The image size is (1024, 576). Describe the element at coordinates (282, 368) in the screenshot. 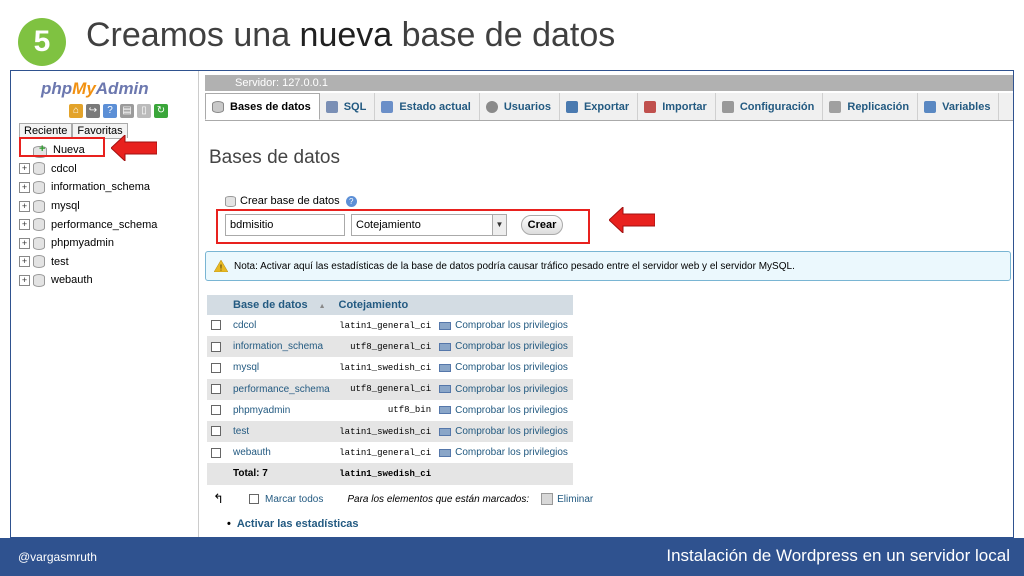

I see `row-database-name: mysql` at that location.